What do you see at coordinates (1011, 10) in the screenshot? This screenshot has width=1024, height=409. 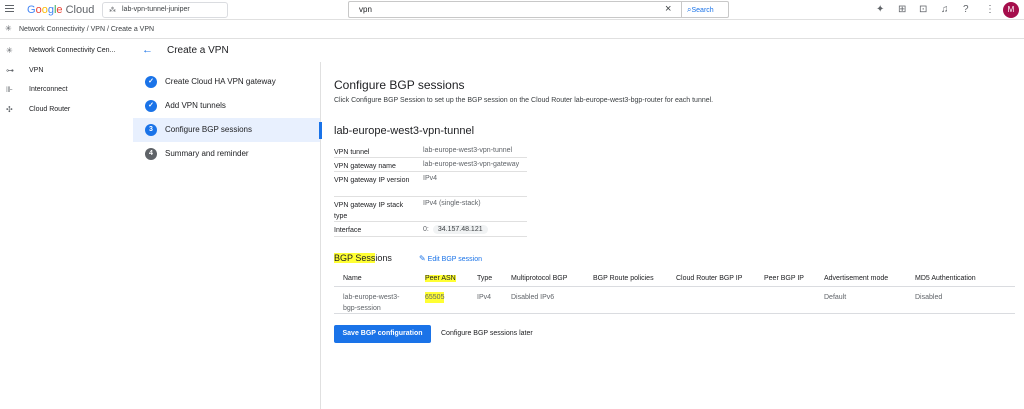 I see `avatar: M` at bounding box center [1011, 10].